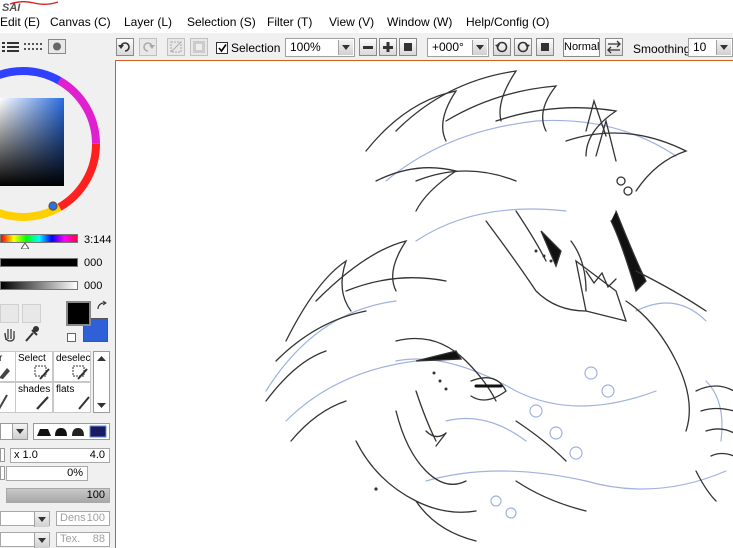 Image resolution: width=733 pixels, height=548 pixels. Describe the element at coordinates (305, 47) in the screenshot. I see `zoom-value: 100%` at that location.